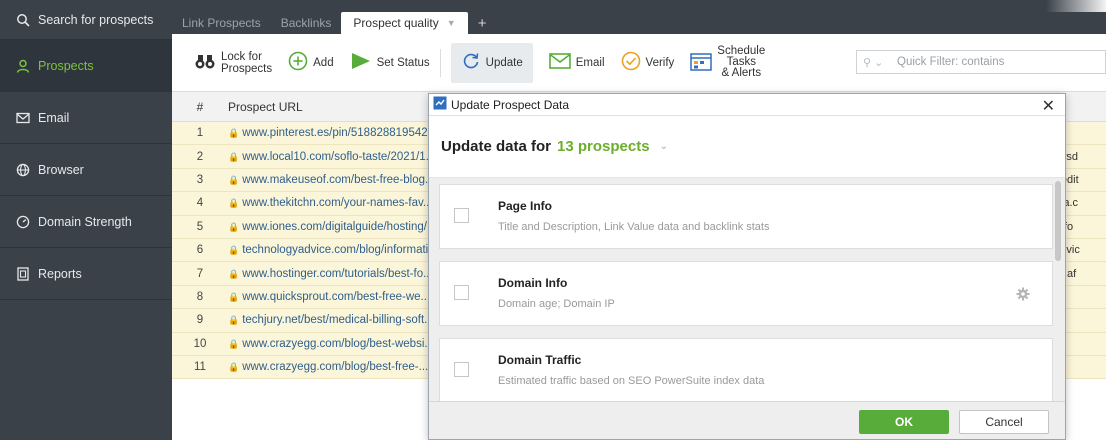  I want to click on gauge-icon, so click(23, 222).